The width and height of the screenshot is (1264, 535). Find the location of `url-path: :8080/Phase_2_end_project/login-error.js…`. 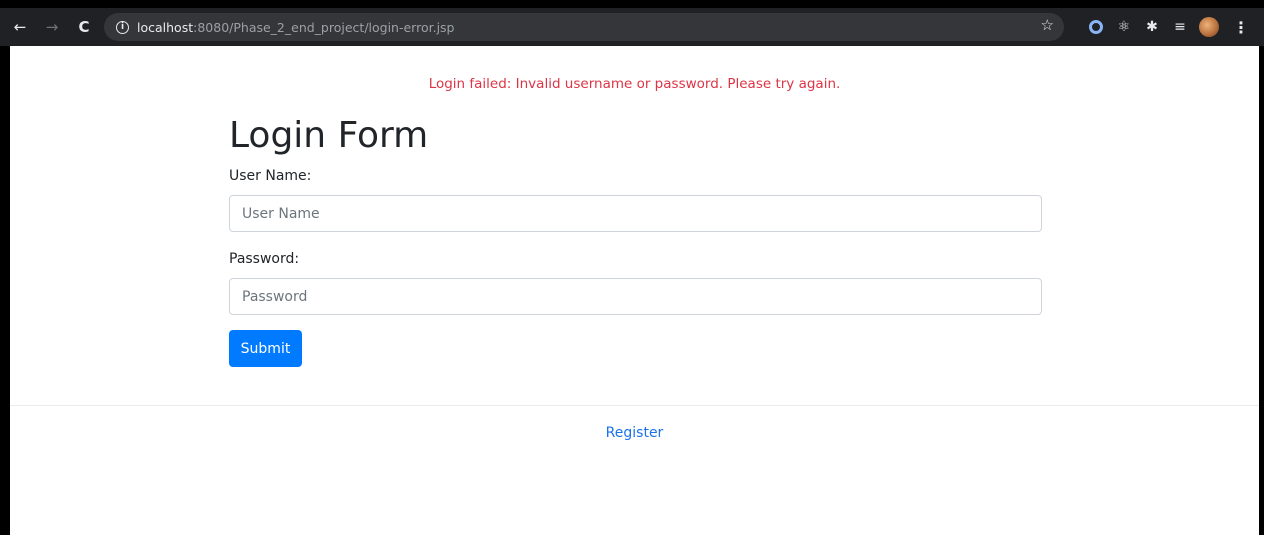

url-path: :8080/Phase_2_end_project/login-error.js… is located at coordinates (324, 27).